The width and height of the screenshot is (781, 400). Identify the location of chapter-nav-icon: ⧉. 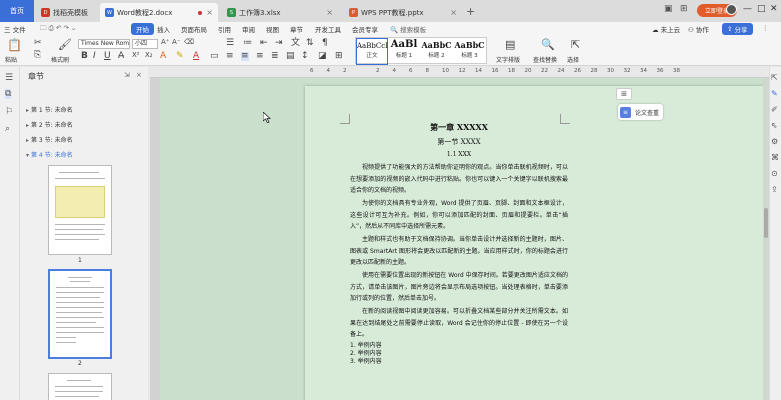
(8, 94).